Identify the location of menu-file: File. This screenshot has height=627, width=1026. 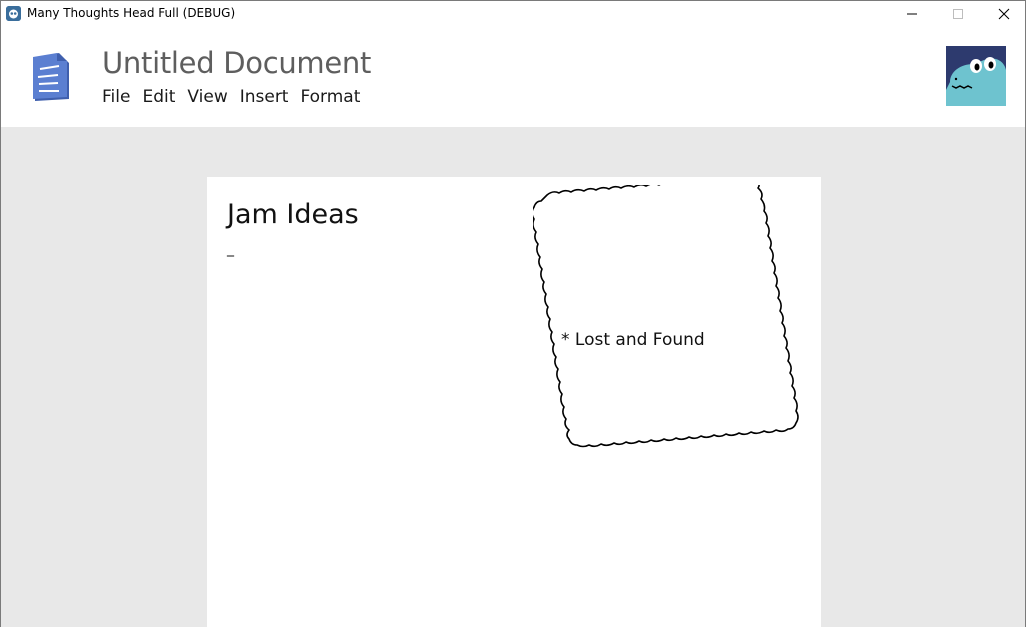
(116, 97).